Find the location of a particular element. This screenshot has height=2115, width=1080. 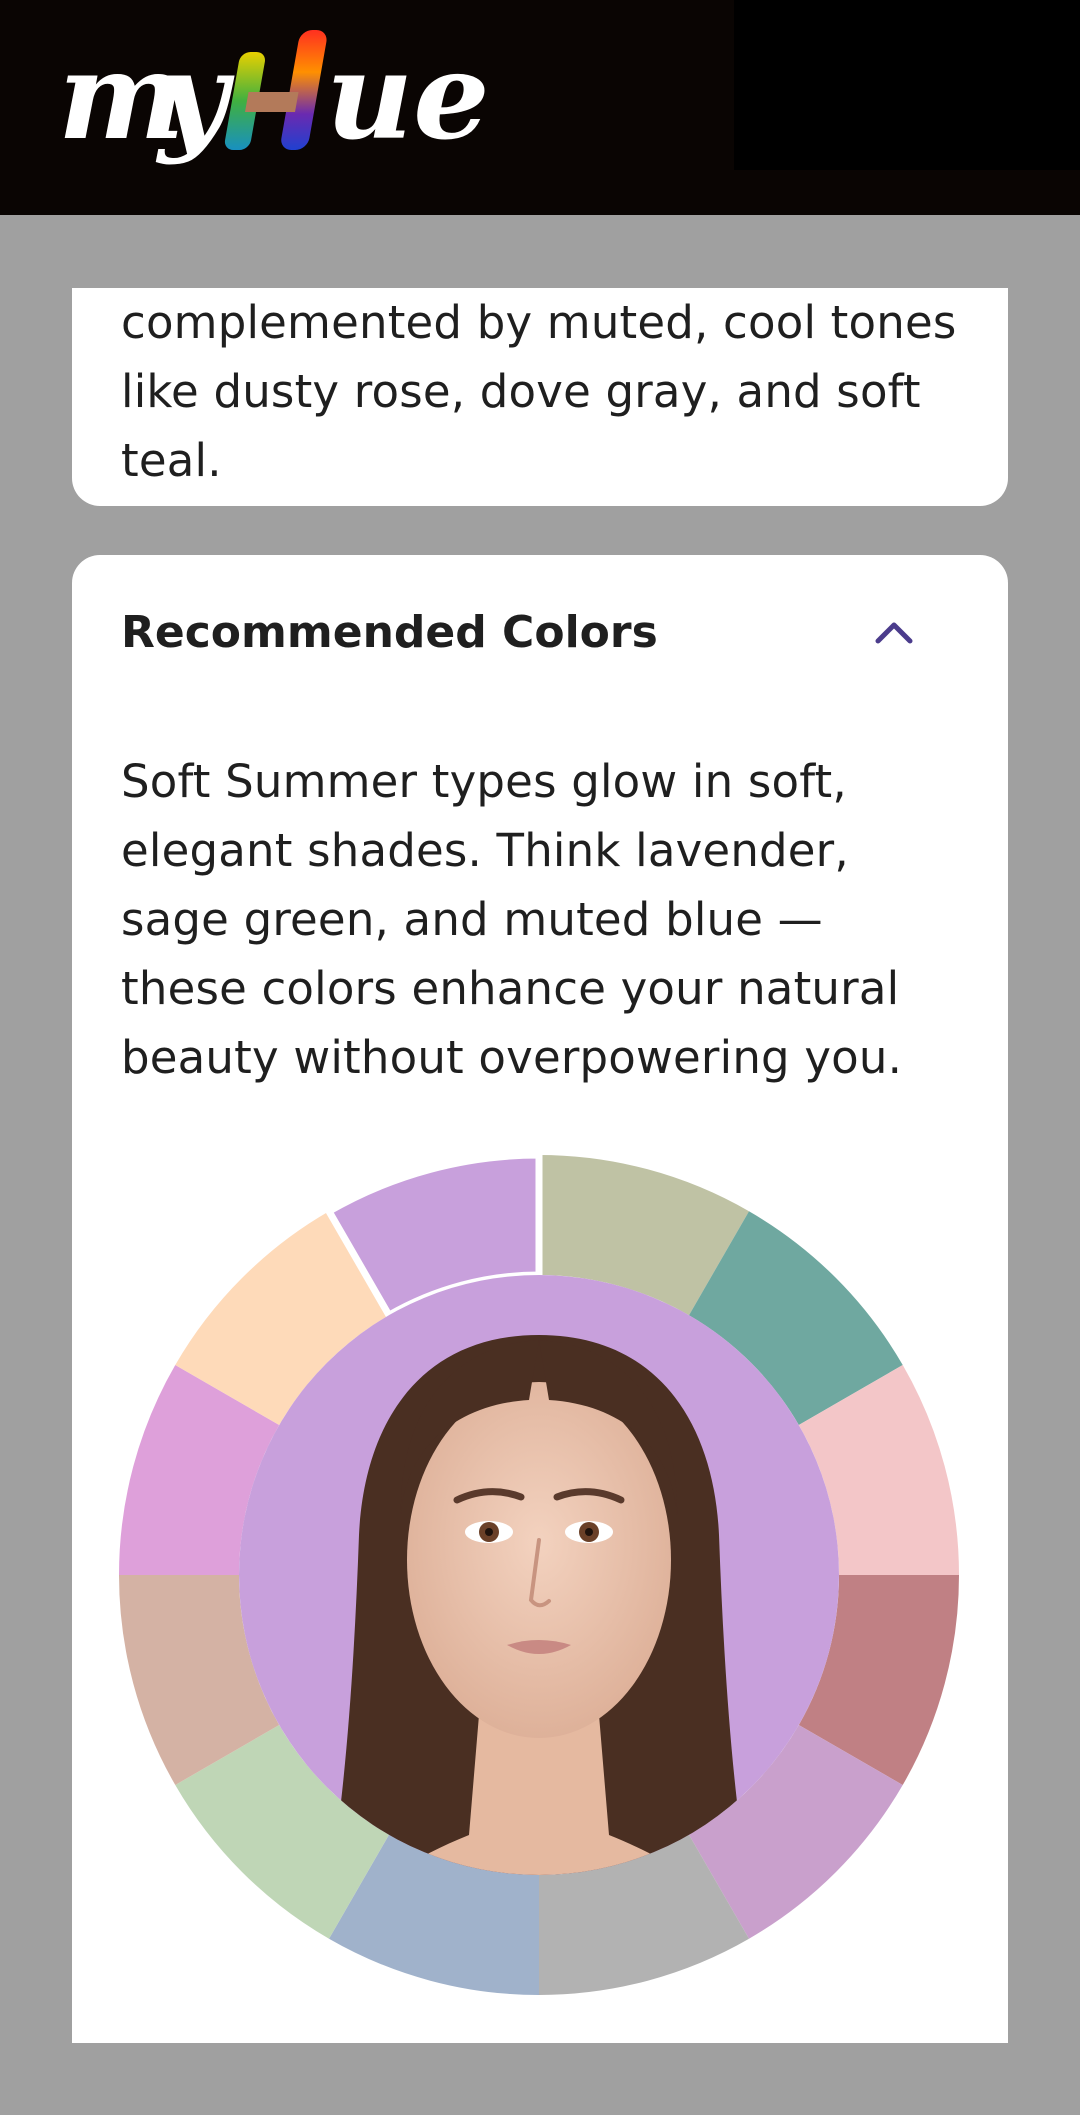

app-header: m y ue is located at coordinates (540, 107).